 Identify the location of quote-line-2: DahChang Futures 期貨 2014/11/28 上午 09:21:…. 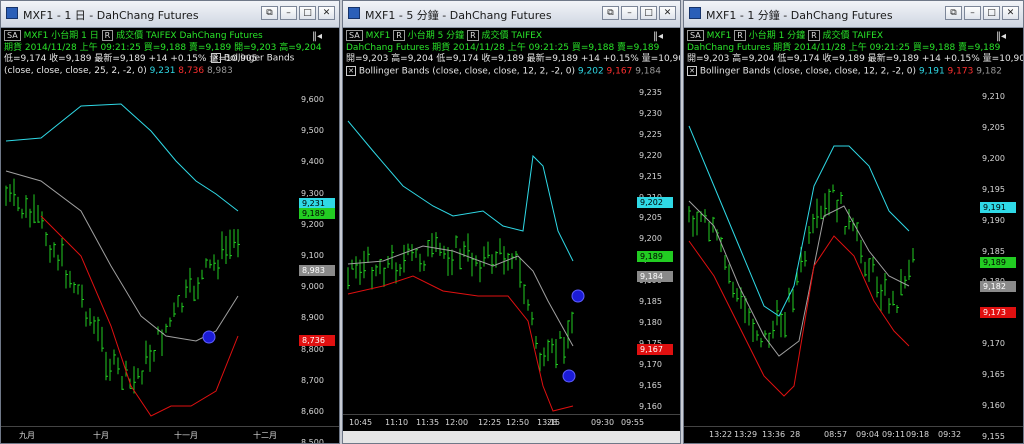
(503, 47).